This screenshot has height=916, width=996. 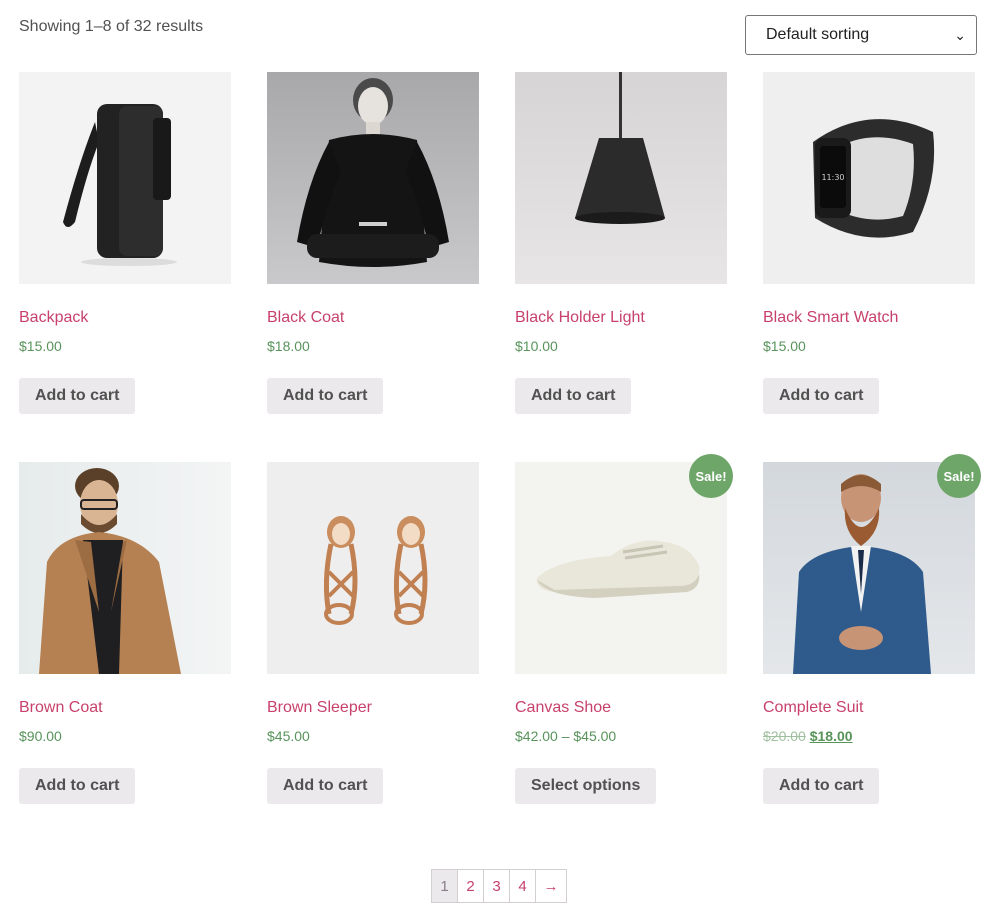 I want to click on page-2-link: 2, so click(x=471, y=886).